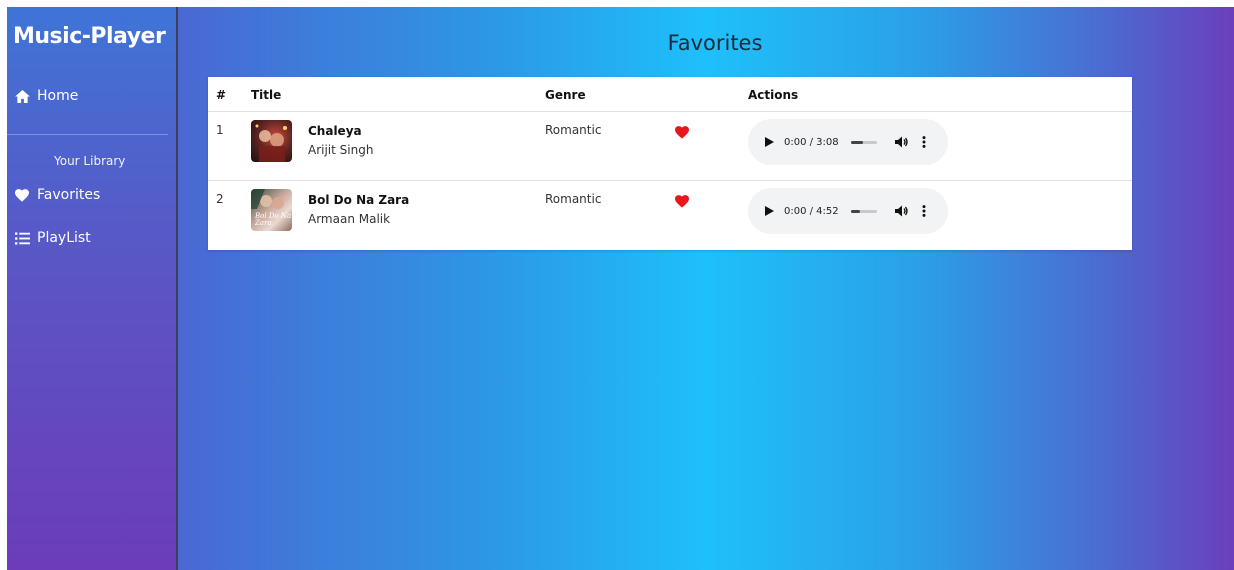  I want to click on brand-logo: Music-Player, so click(89, 36).